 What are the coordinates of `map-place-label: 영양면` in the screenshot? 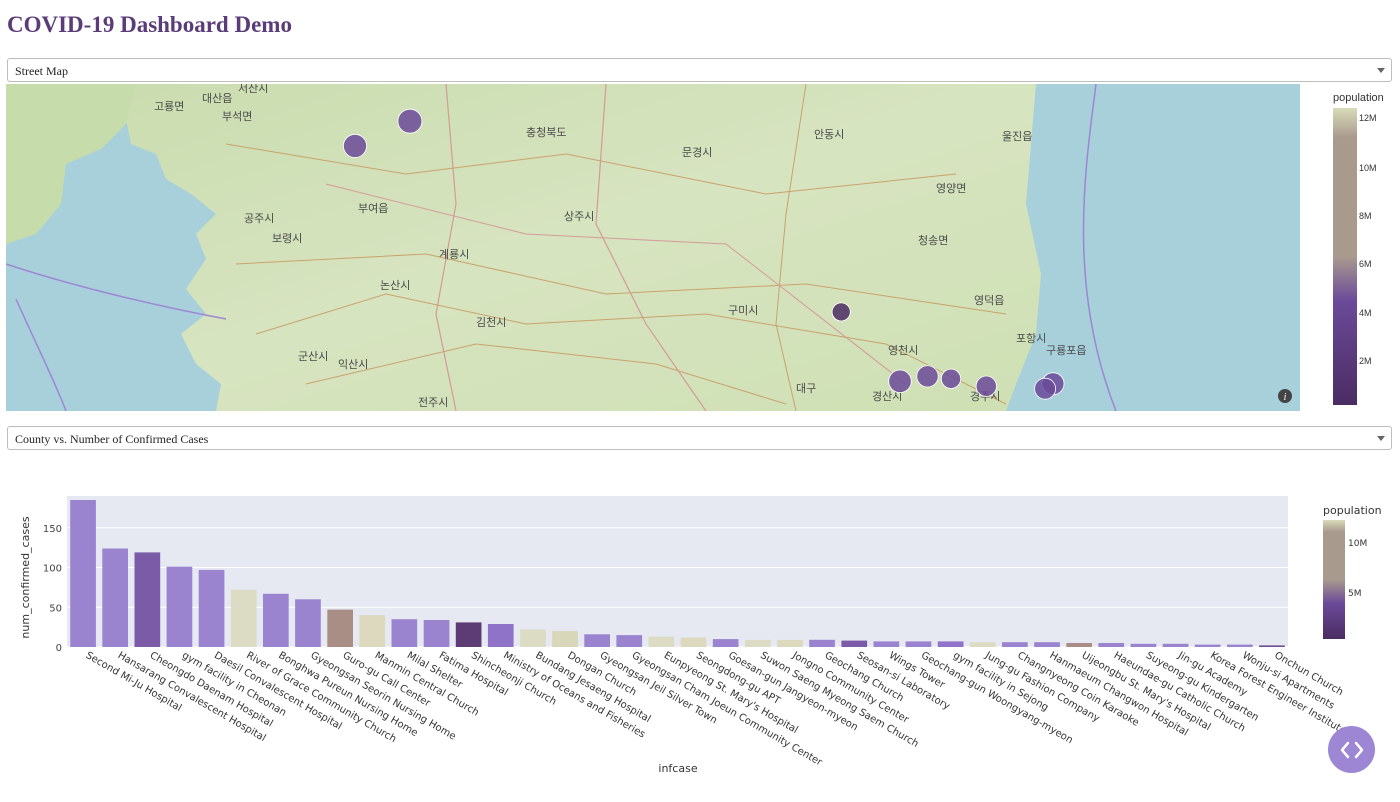 It's located at (951, 188).